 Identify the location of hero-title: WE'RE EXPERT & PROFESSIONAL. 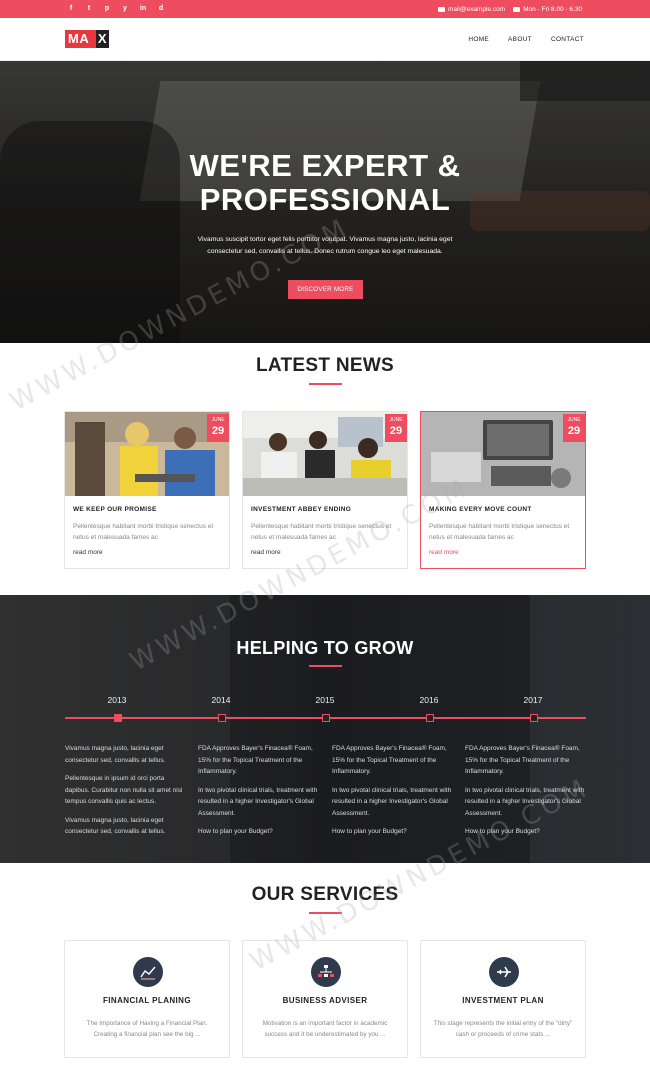
(325, 182).